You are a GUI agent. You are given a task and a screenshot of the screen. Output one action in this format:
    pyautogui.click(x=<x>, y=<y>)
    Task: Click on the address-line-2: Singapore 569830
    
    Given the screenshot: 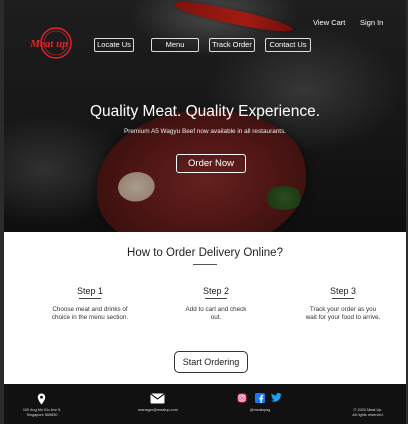 What is the action you would take?
    pyautogui.click(x=42, y=414)
    